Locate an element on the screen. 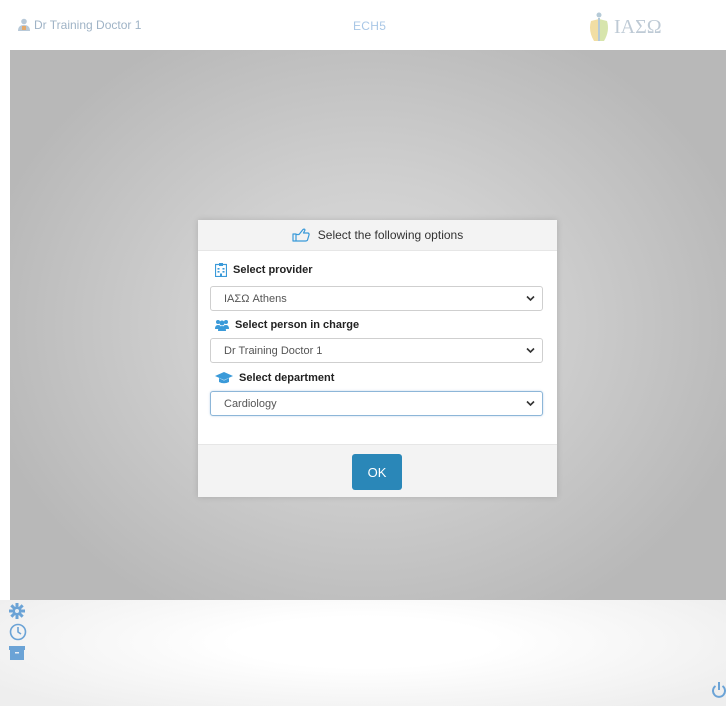  provider-select: ΙΑΣΩ Athens is located at coordinates (376, 298).